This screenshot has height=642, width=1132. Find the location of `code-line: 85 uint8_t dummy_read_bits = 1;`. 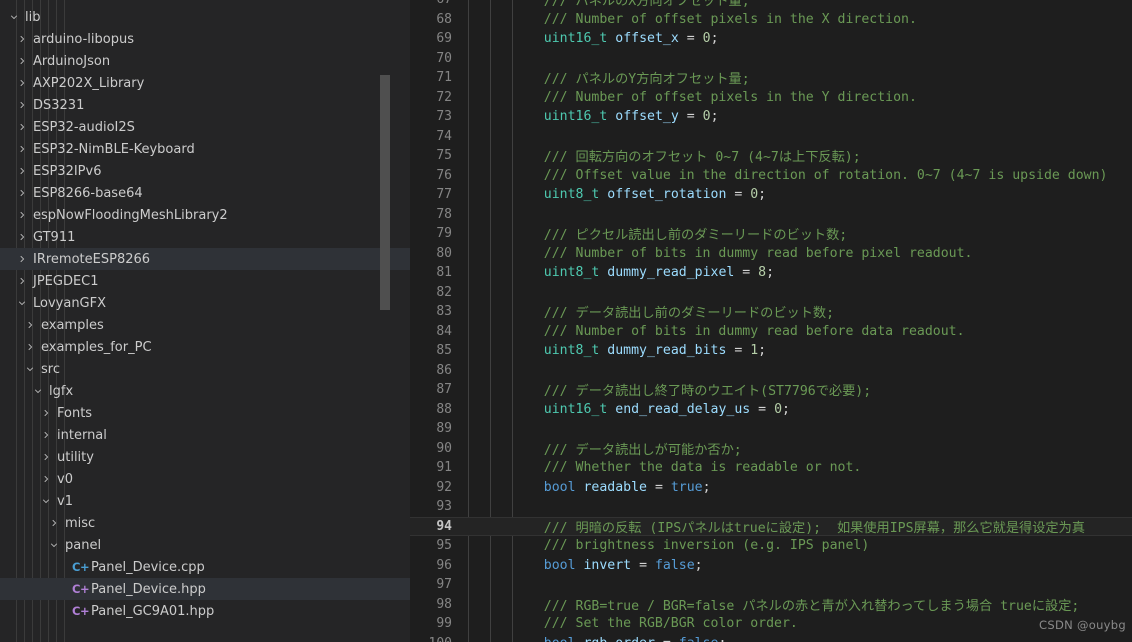

code-line: 85 uint8_t dummy_read_bits = 1; is located at coordinates (771, 351).